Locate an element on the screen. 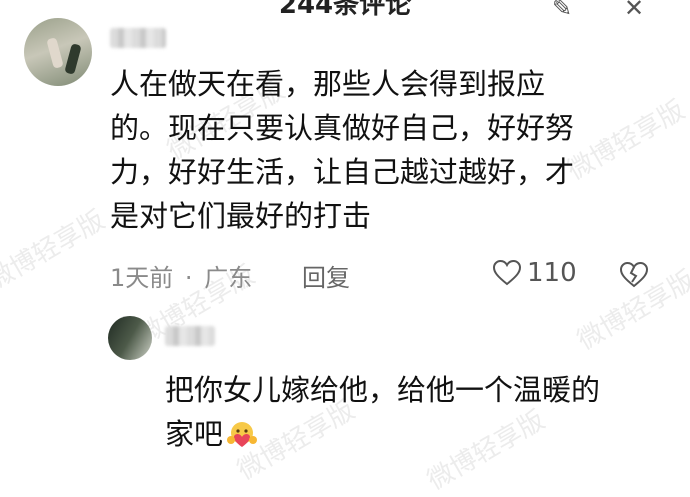 This screenshot has height=497, width=690. hugging-heart-emoji-icon is located at coordinates (242, 434).